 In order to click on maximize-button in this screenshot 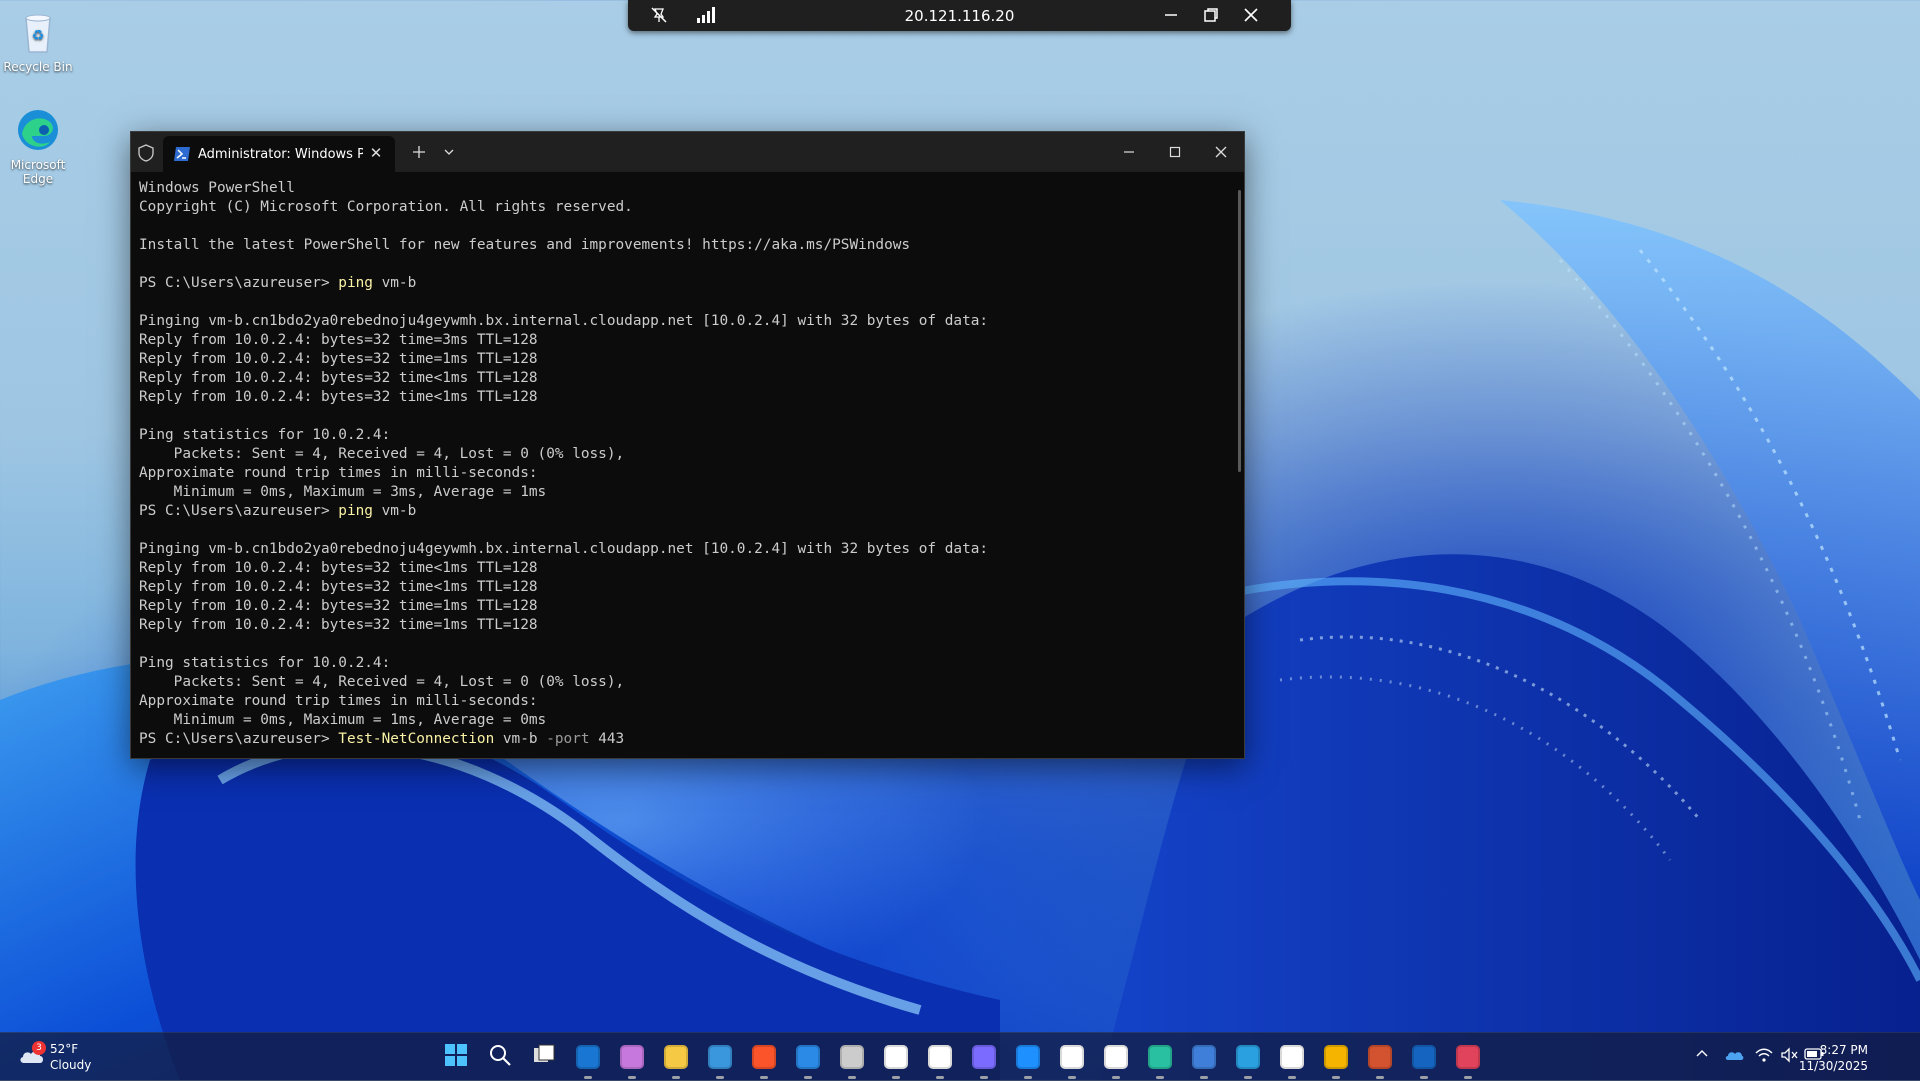, I will do `click(1175, 152)`.